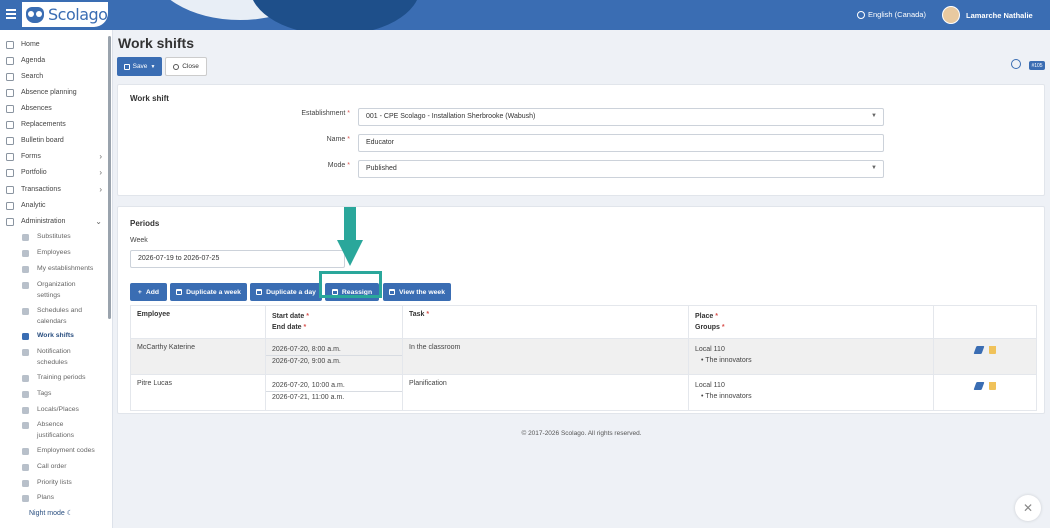  I want to click on sidebar-subitem-employees: Employees, so click(54, 253).